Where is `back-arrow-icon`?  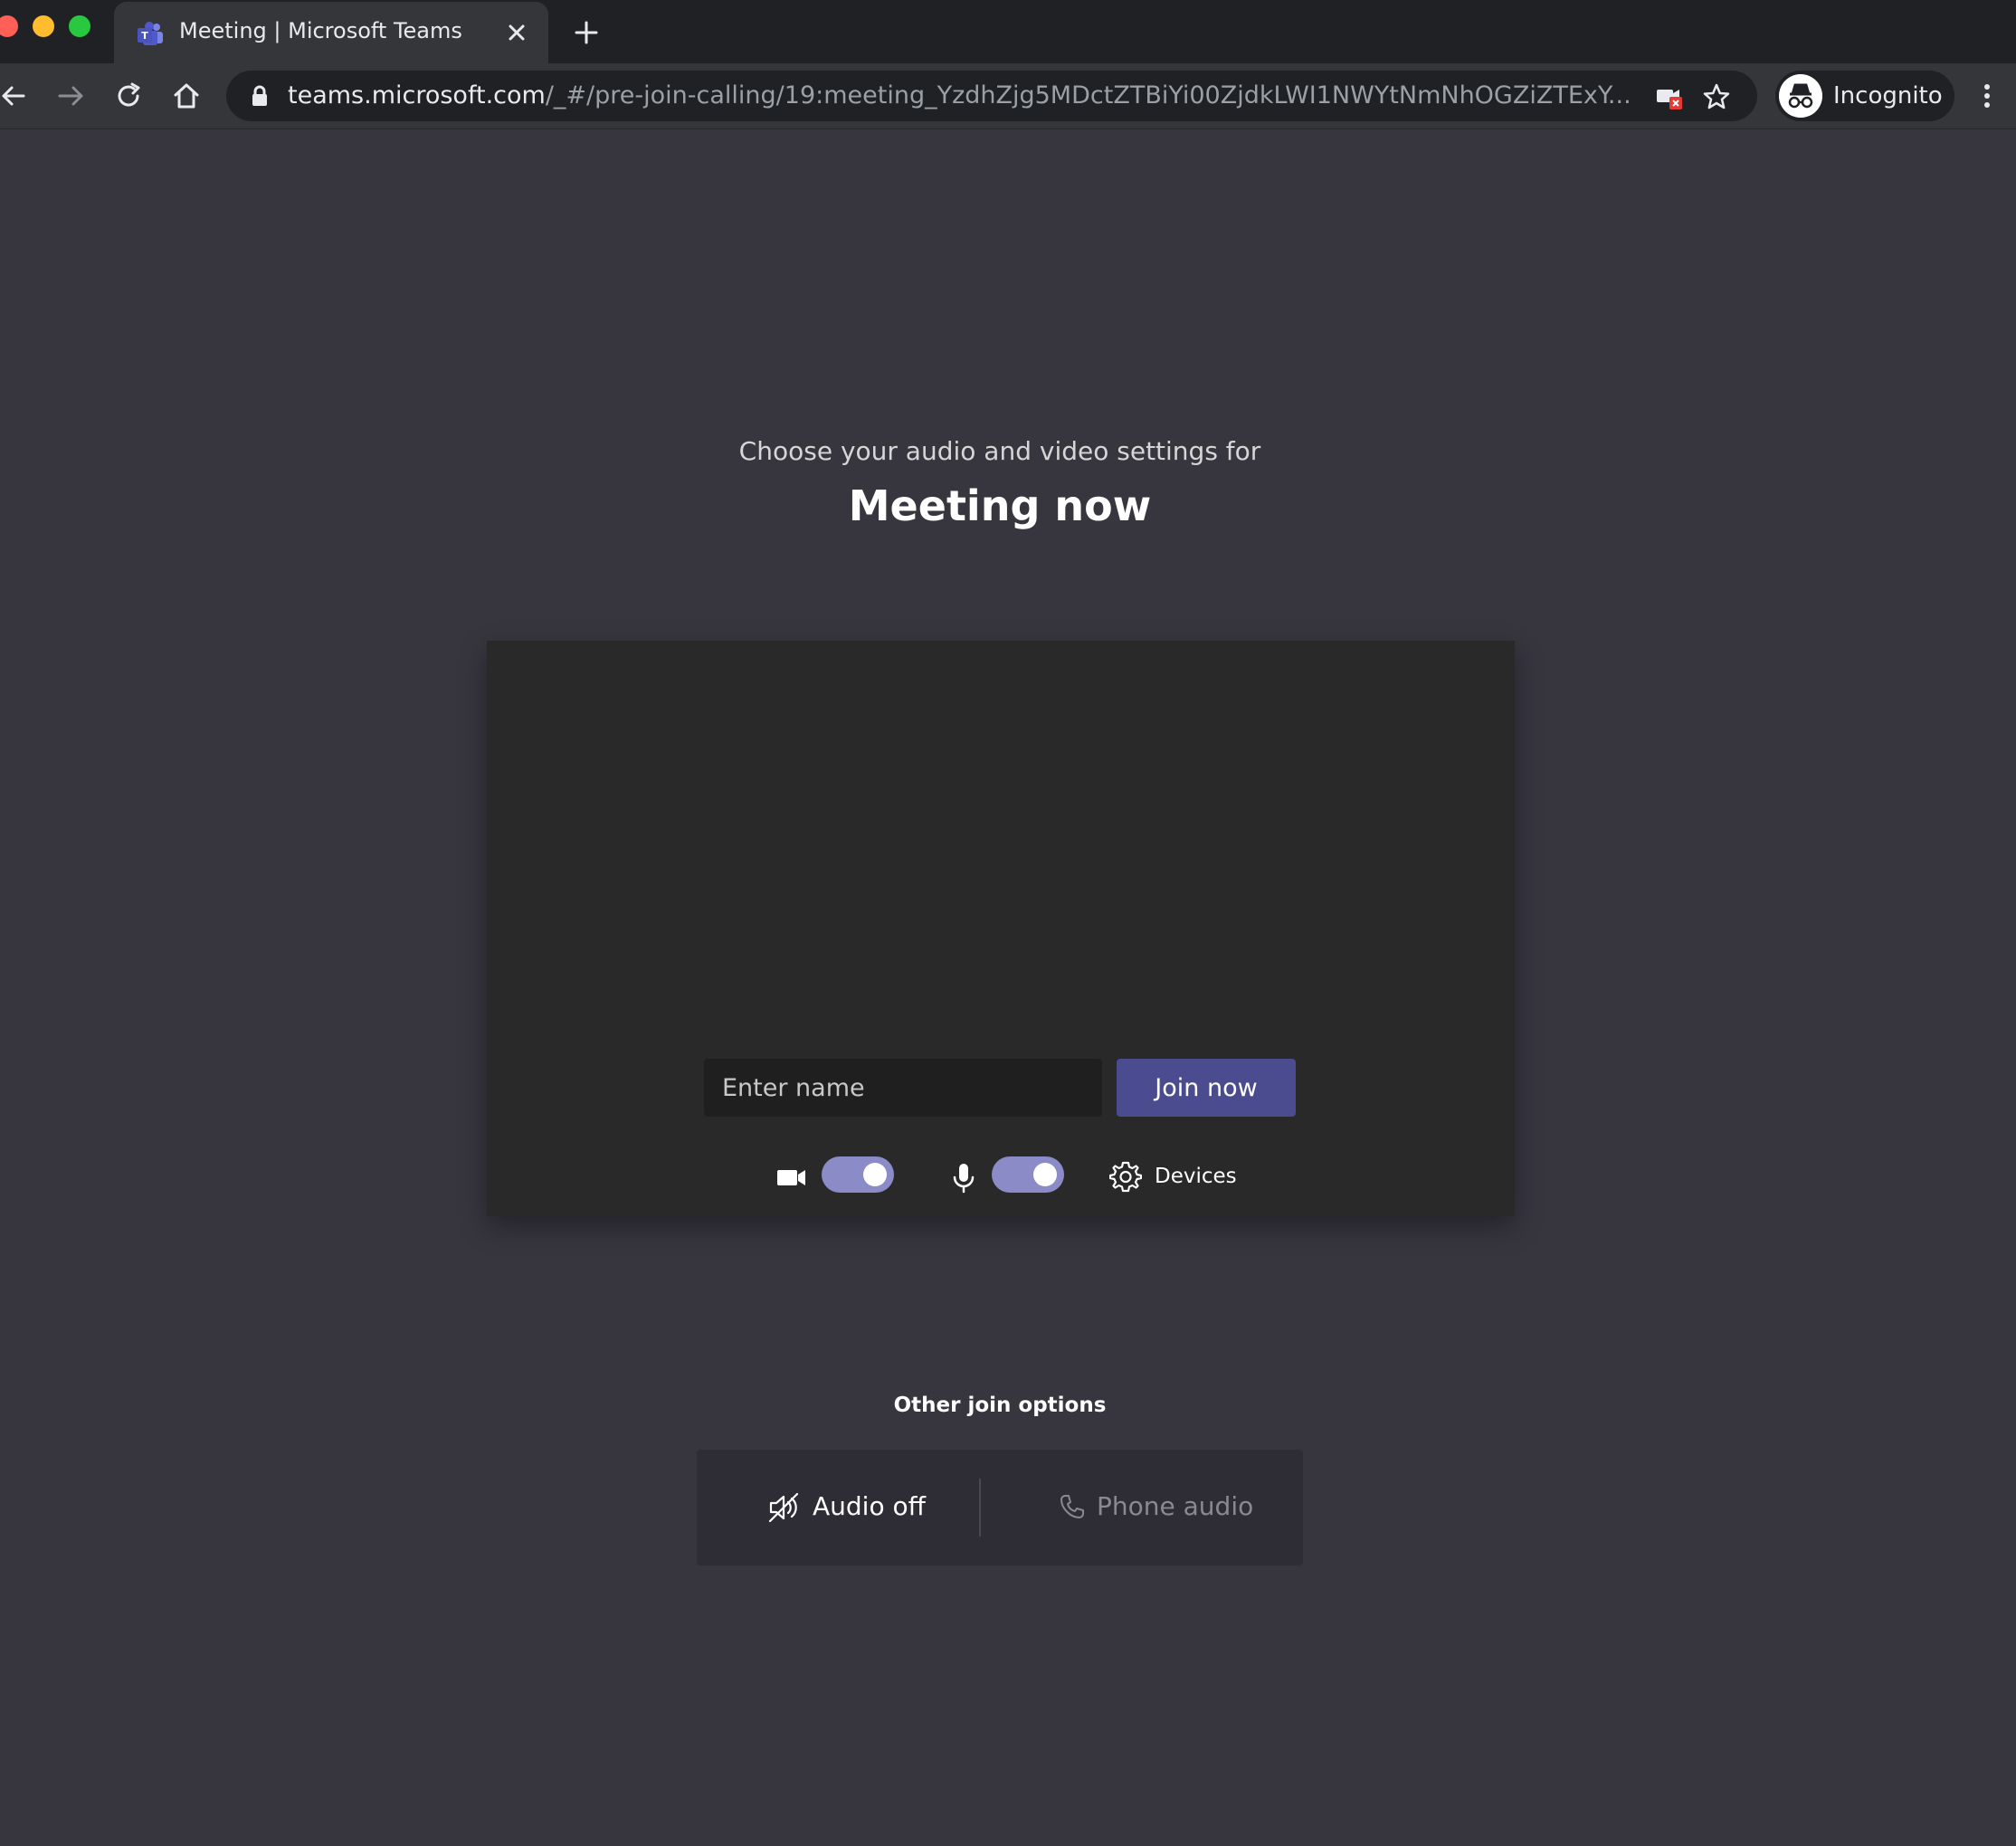
back-arrow-icon is located at coordinates (16, 96).